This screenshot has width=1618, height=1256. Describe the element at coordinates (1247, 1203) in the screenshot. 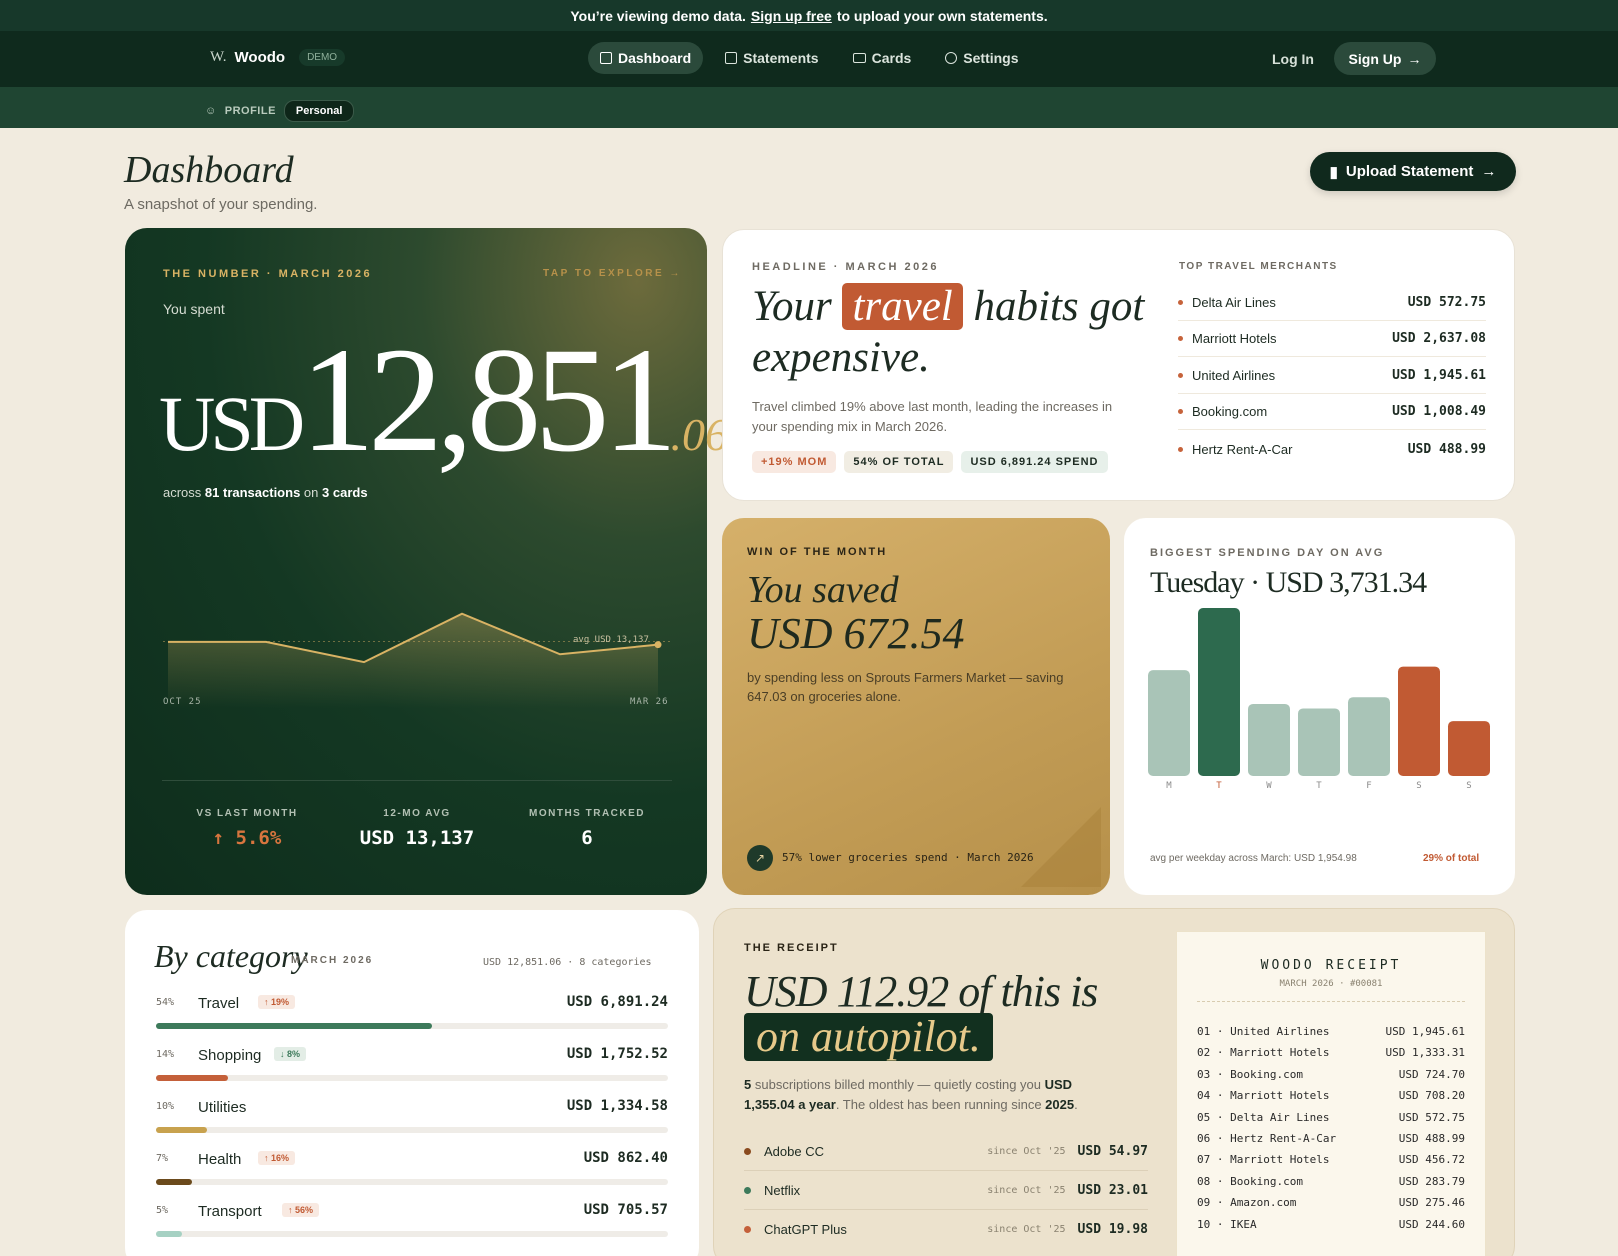

I see `receipt-line-name: 09 · Amazon.com` at that location.